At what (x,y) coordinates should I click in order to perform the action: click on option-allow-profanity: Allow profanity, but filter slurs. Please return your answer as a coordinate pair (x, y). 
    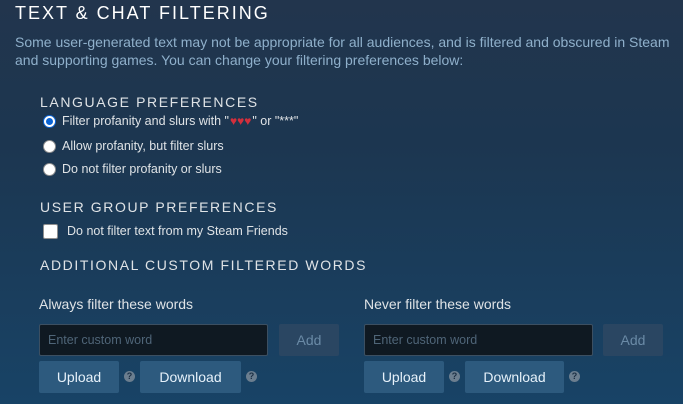
    Looking at the image, I should click on (133, 146).